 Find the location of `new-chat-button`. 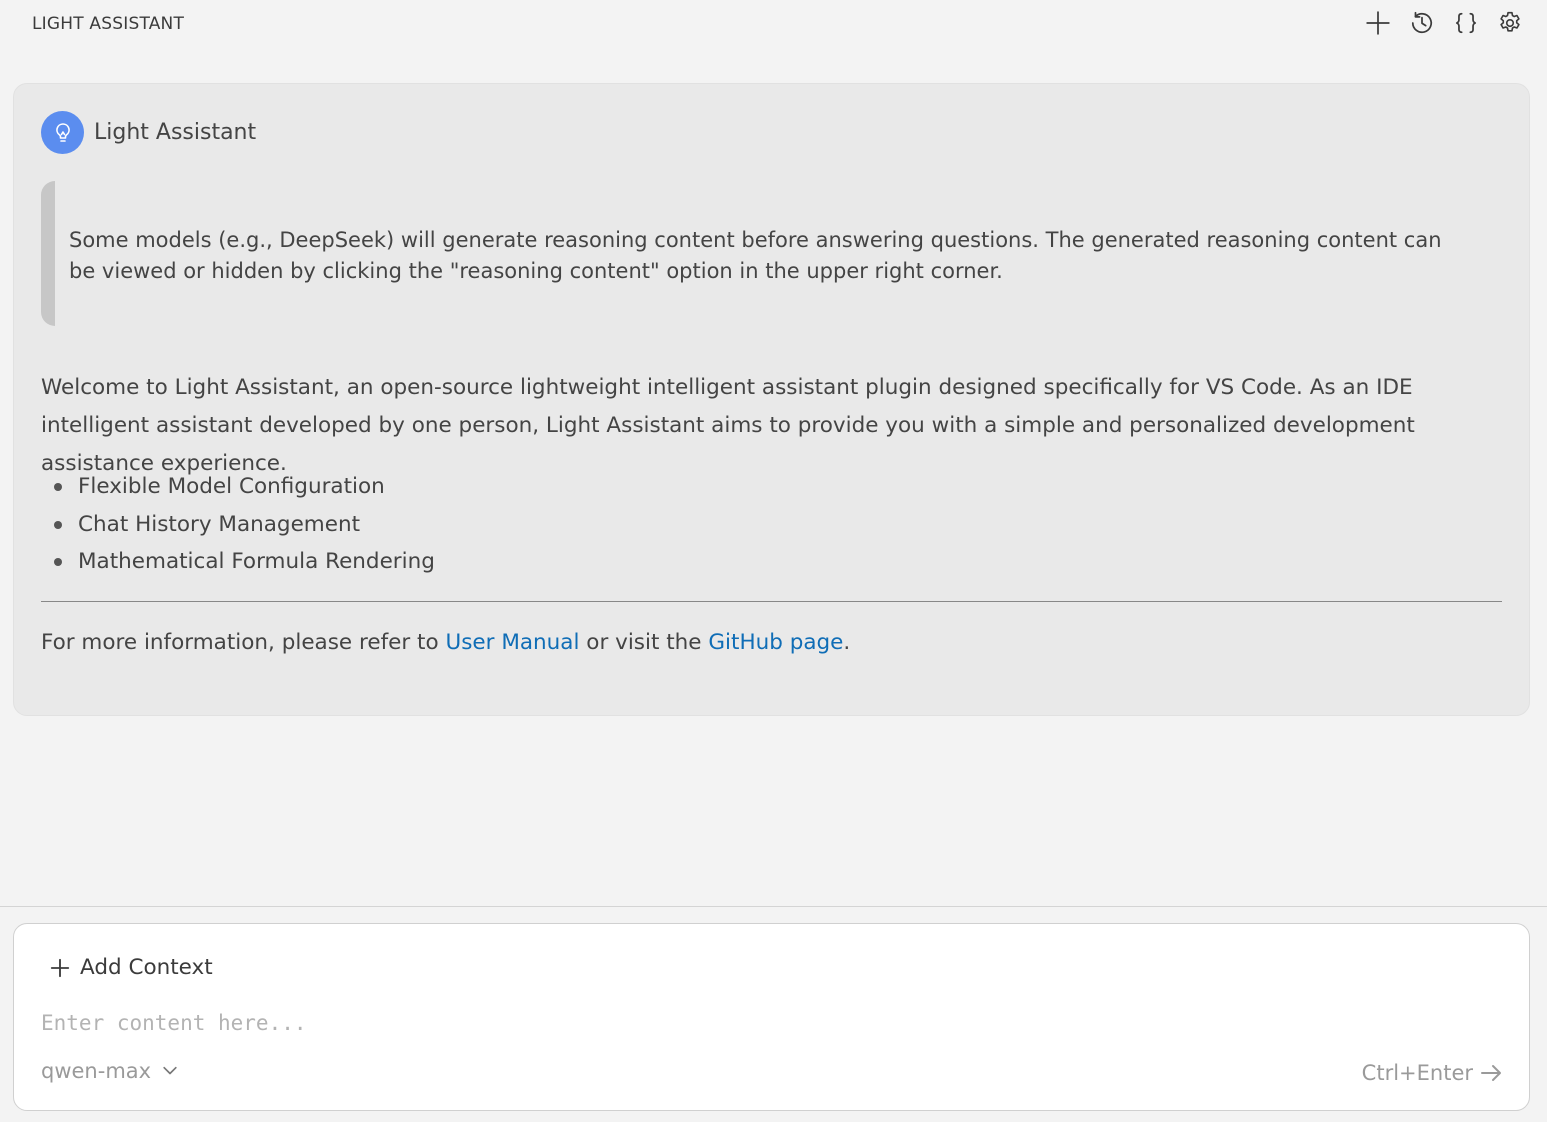

new-chat-button is located at coordinates (1378, 23).